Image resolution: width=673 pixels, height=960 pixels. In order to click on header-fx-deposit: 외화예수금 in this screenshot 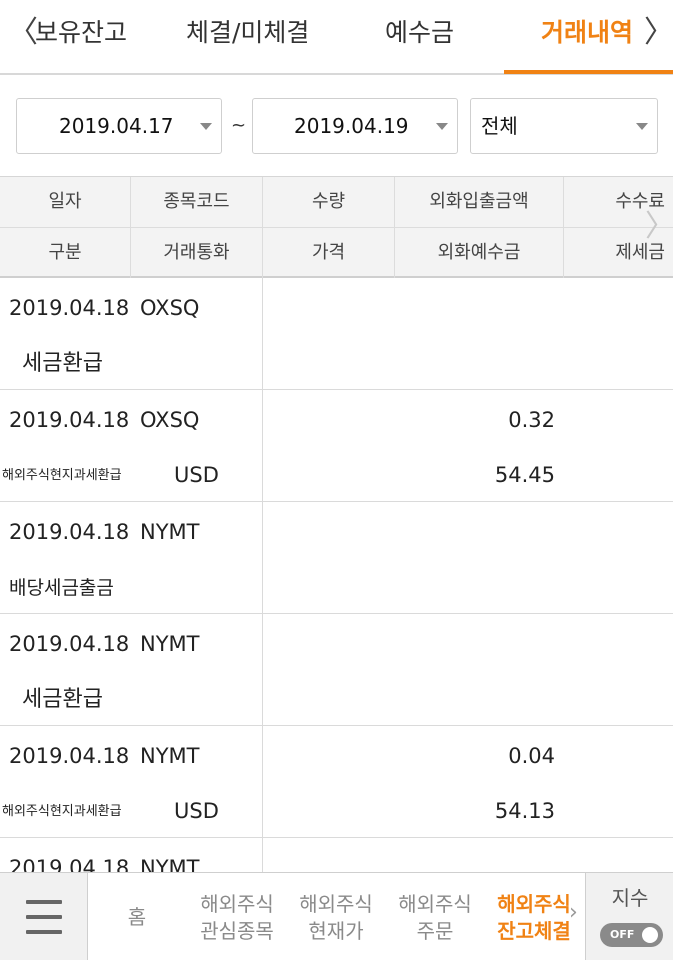, I will do `click(479, 253)`.